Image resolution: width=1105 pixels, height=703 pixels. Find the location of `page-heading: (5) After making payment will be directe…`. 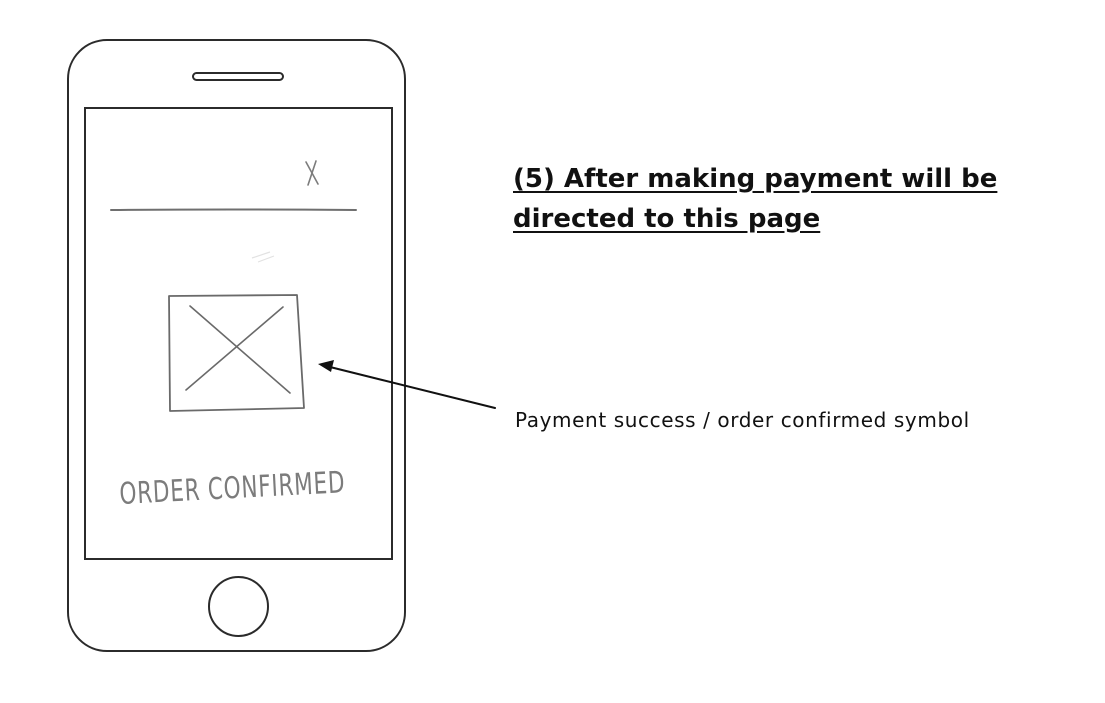

page-heading: (5) After making payment will be directe… is located at coordinates (755, 199).